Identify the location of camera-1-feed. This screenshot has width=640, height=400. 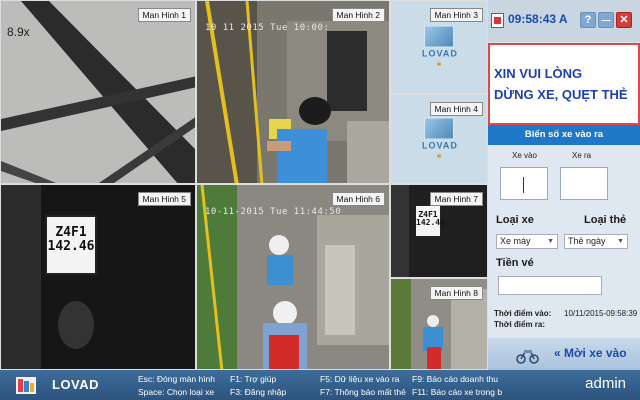
(98, 92).